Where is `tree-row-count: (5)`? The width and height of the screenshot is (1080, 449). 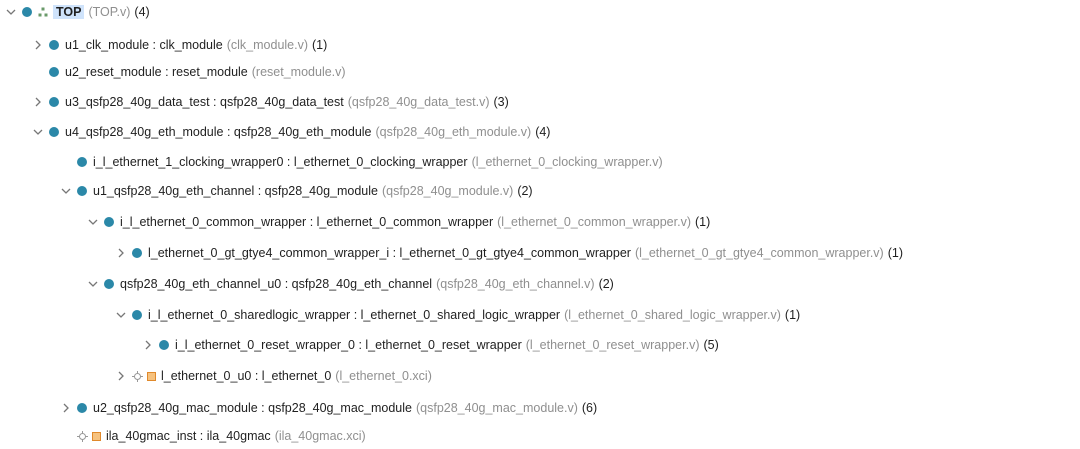 tree-row-count: (5) is located at coordinates (711, 345).